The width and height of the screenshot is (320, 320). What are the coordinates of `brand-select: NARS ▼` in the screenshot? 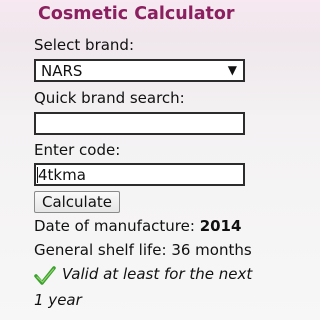 It's located at (139, 70).